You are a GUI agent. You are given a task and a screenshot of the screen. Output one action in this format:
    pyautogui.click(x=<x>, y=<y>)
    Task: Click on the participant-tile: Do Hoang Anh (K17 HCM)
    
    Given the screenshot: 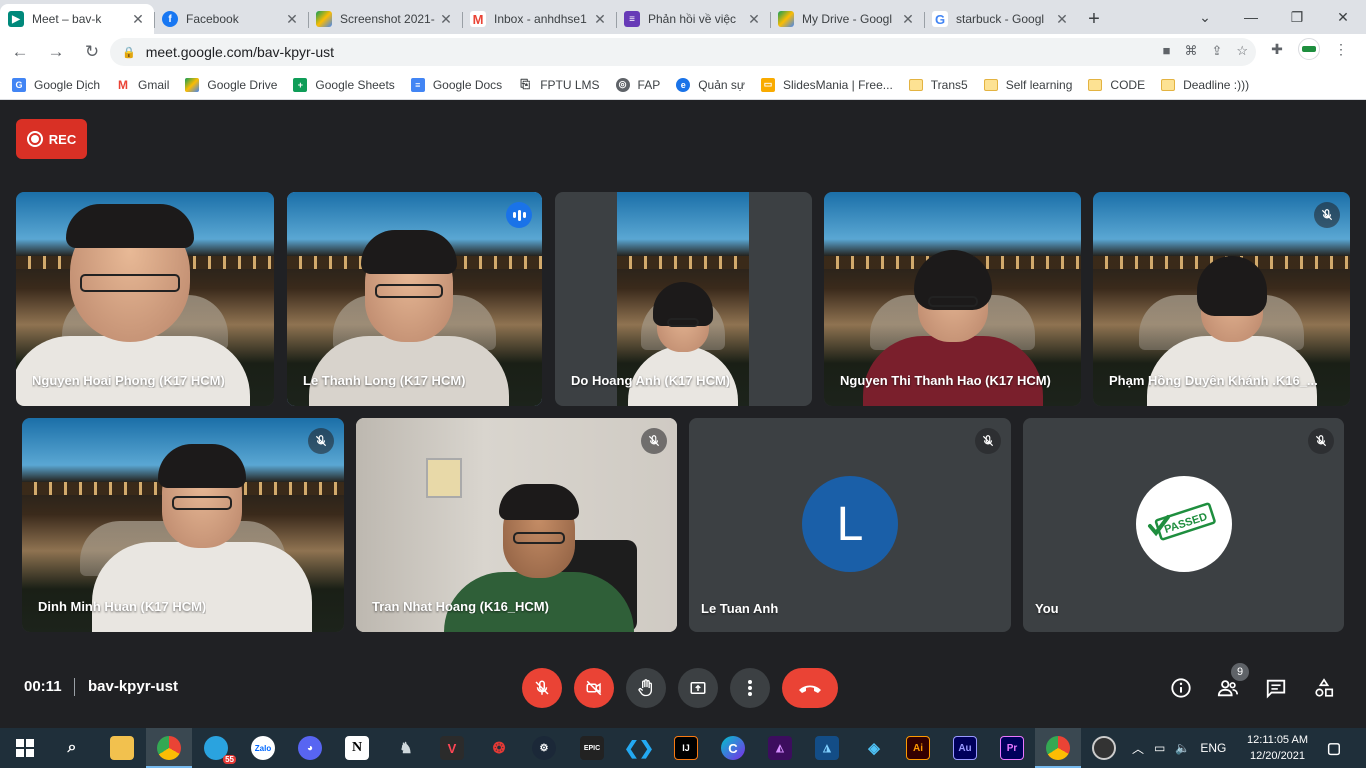 What is the action you would take?
    pyautogui.click(x=683, y=299)
    